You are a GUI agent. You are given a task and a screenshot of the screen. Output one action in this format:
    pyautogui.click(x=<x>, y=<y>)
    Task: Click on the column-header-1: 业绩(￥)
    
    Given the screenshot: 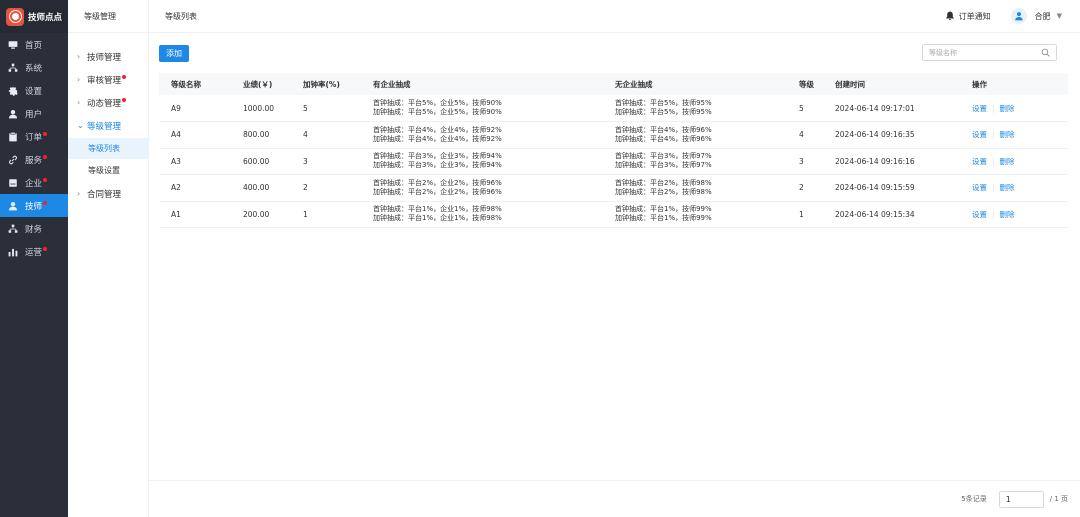 What is the action you would take?
    pyautogui.click(x=258, y=84)
    